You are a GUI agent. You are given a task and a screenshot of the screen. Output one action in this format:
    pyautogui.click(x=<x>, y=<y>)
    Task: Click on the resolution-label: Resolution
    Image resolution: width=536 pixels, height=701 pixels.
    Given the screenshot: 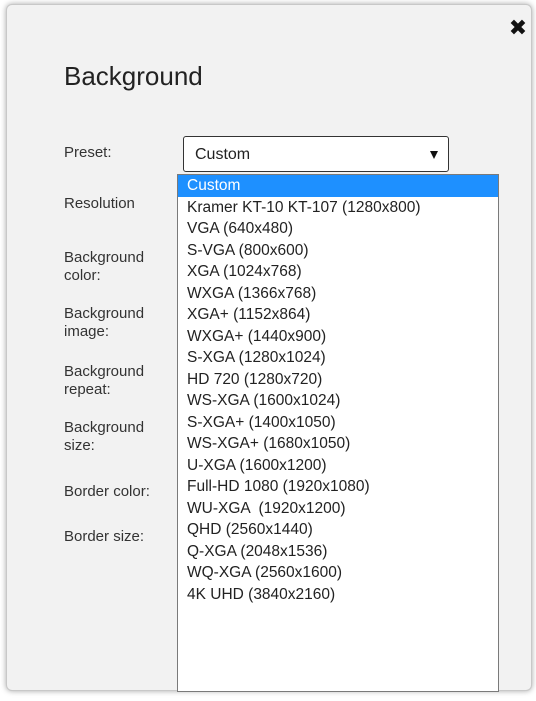 What is the action you would take?
    pyautogui.click(x=99, y=203)
    